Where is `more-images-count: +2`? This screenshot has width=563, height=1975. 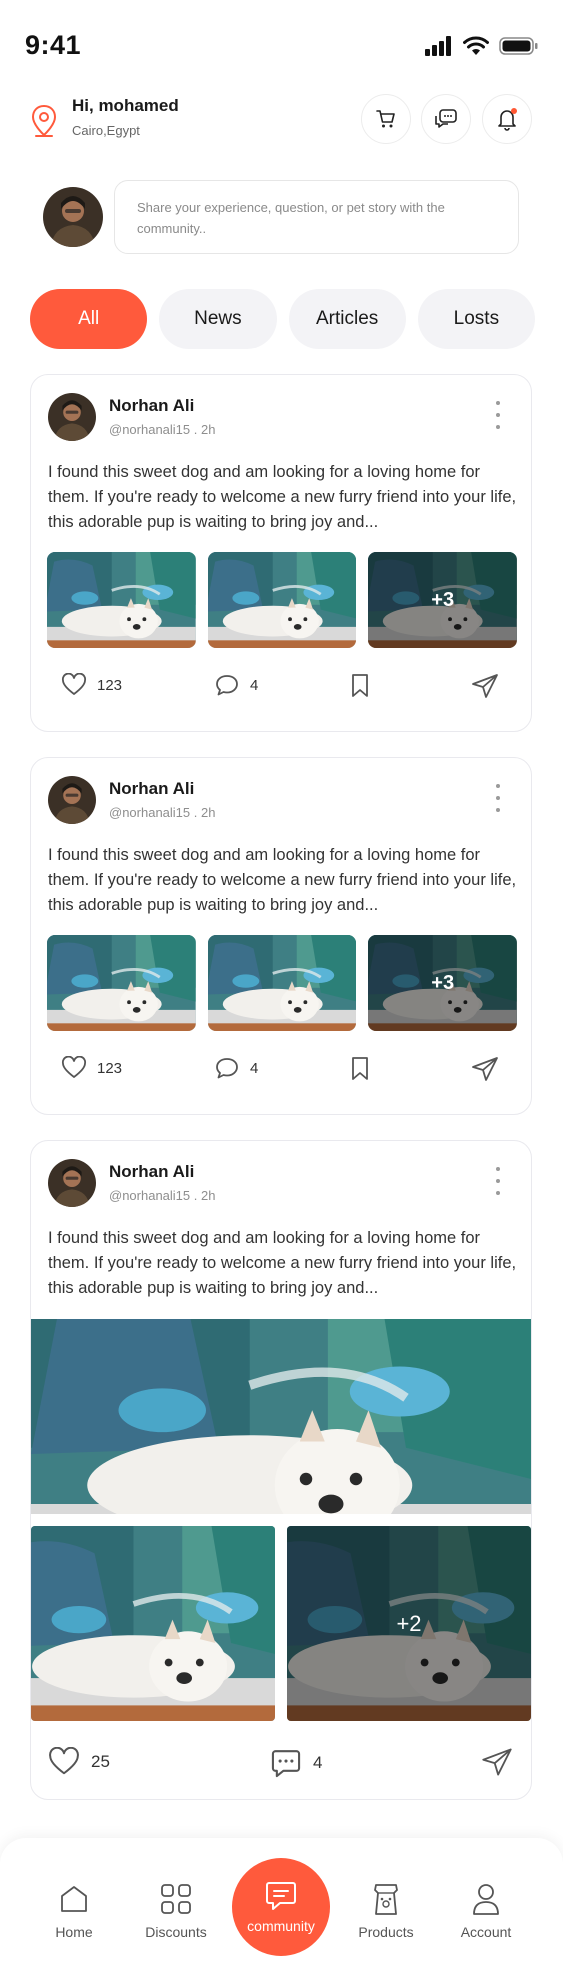
more-images-count: +2 is located at coordinates (409, 1623).